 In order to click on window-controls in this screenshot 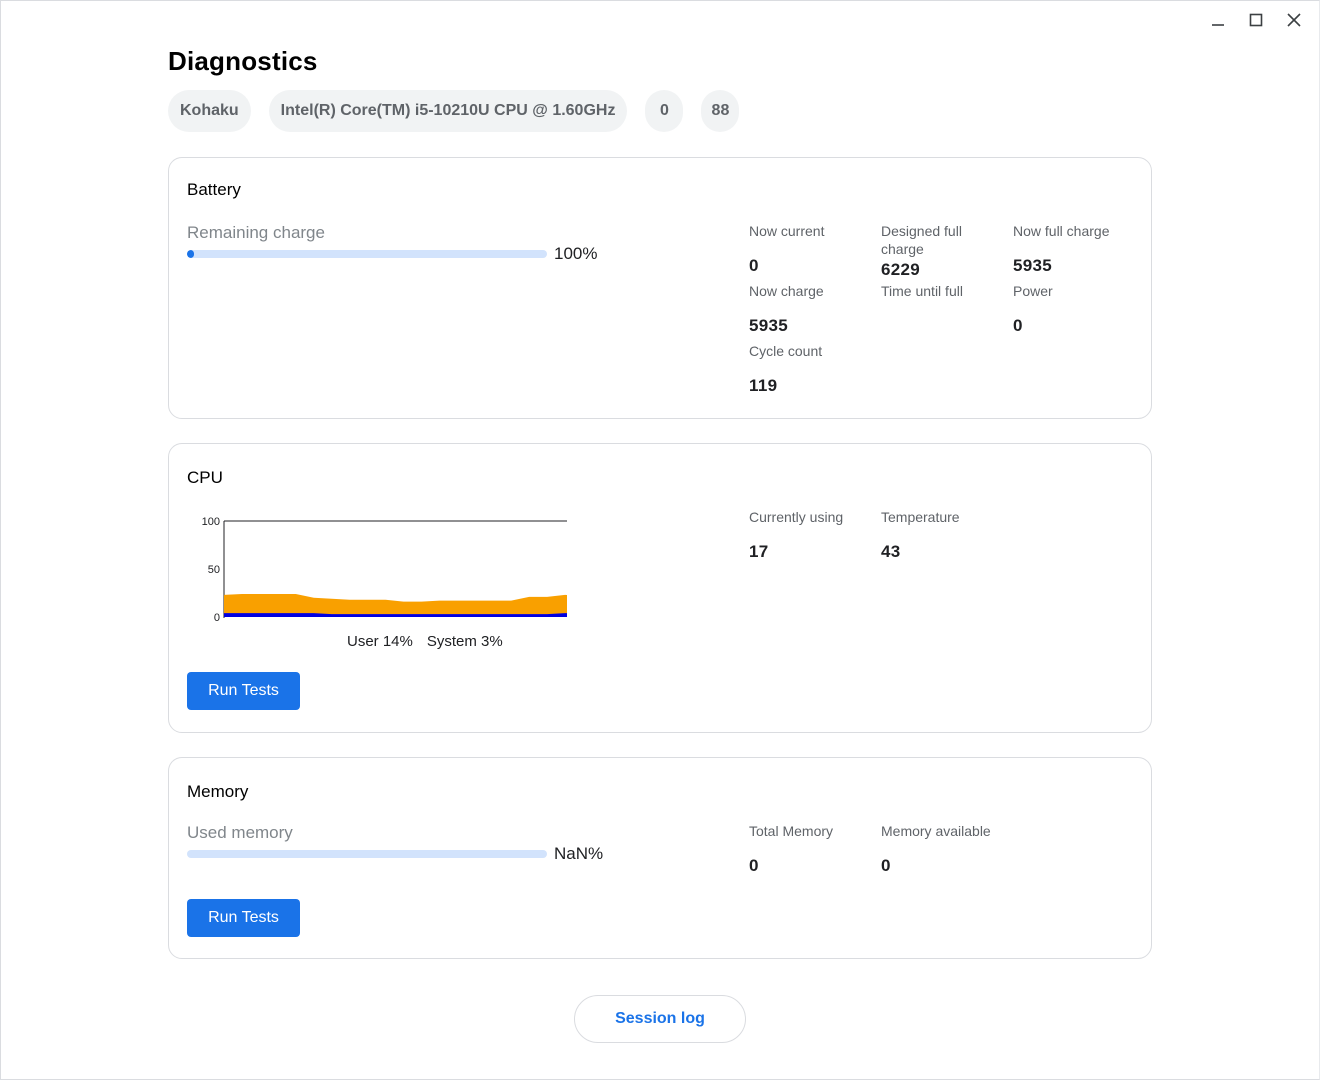, I will do `click(1256, 20)`.